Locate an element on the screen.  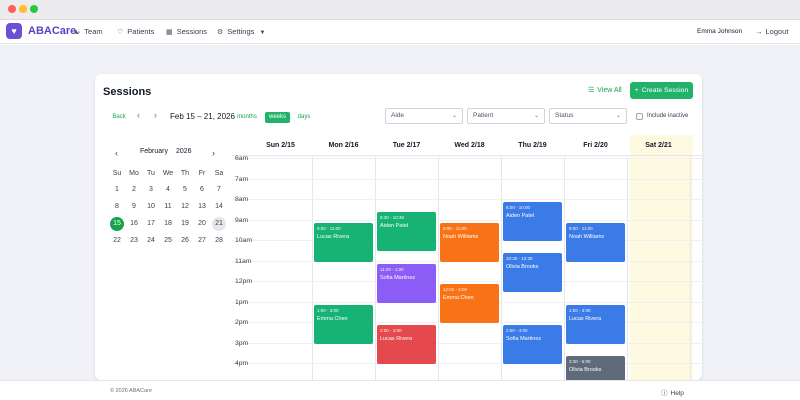
day-header: Fri 2/20 is located at coordinates (595, 145).